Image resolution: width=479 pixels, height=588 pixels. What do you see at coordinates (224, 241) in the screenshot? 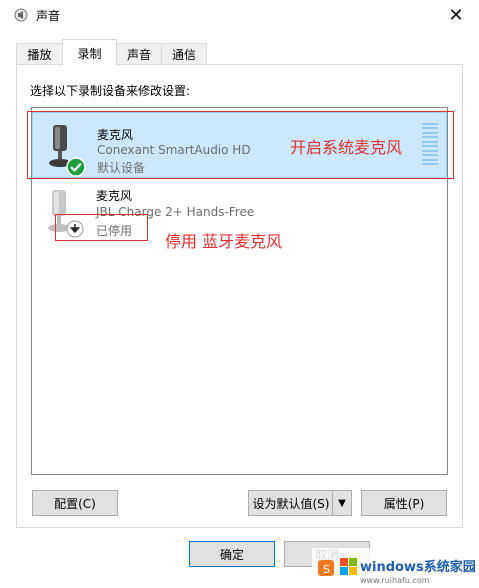
I see `annotation-bluetooth-mic: 停用 蓝牙麦克风` at bounding box center [224, 241].